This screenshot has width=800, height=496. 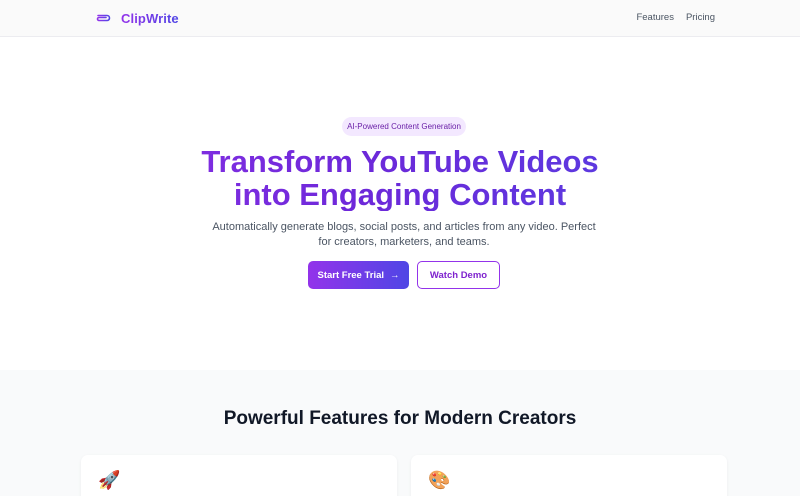 What do you see at coordinates (400, 194) in the screenshot?
I see `hero-headline-line-2: into Engaging Content` at bounding box center [400, 194].